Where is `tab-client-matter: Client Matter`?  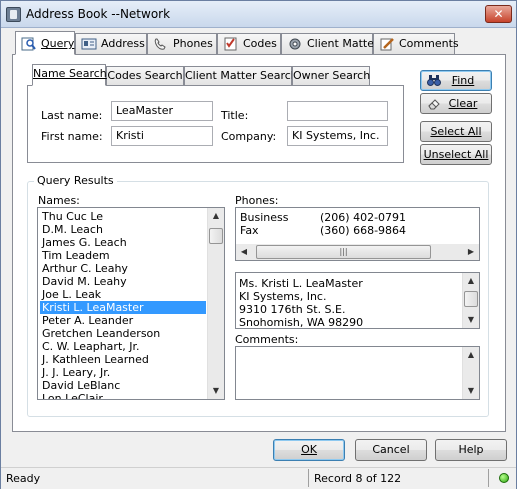
tab-client-matter: Client Matter is located at coordinates (330, 43).